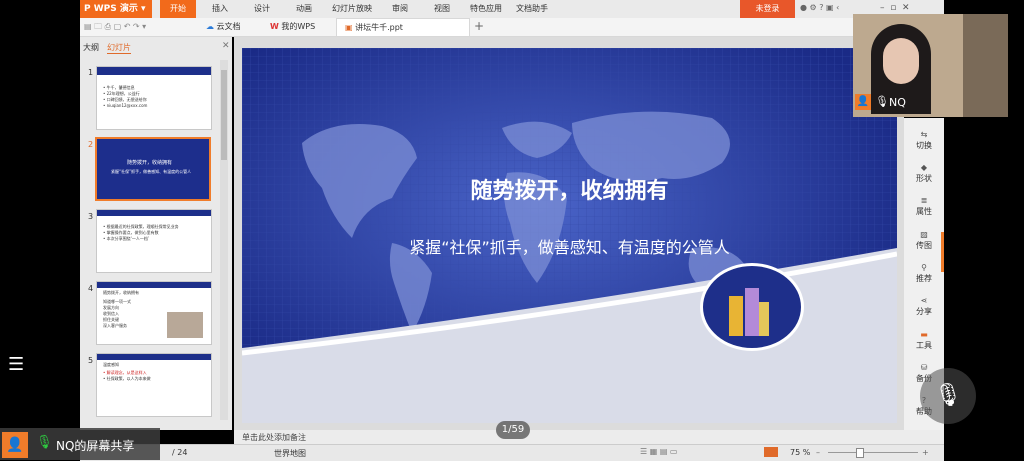 The width and height of the screenshot is (1024, 461). I want to click on tab-current-ppt: ▣ 讲坛牛千.ppt, so click(403, 27).